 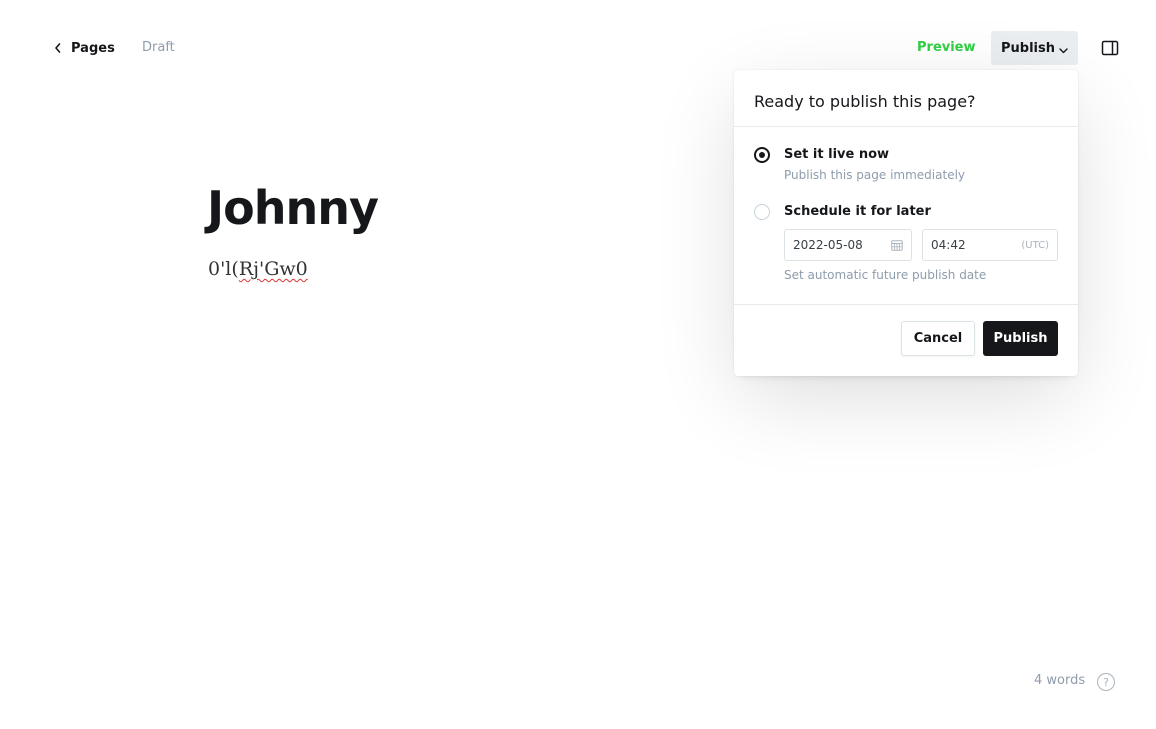 What do you see at coordinates (273, 269) in the screenshot?
I see `misspelled-word: Rj'Gw0` at bounding box center [273, 269].